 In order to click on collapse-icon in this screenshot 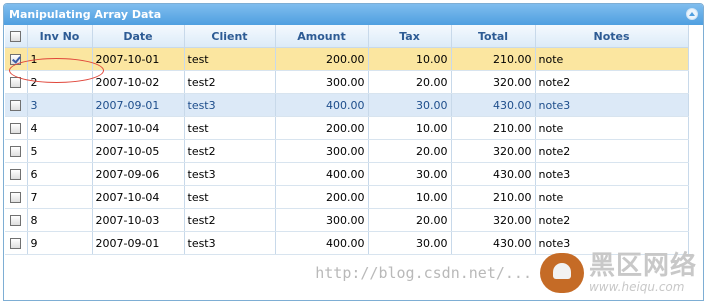, I will do `click(692, 14)`.